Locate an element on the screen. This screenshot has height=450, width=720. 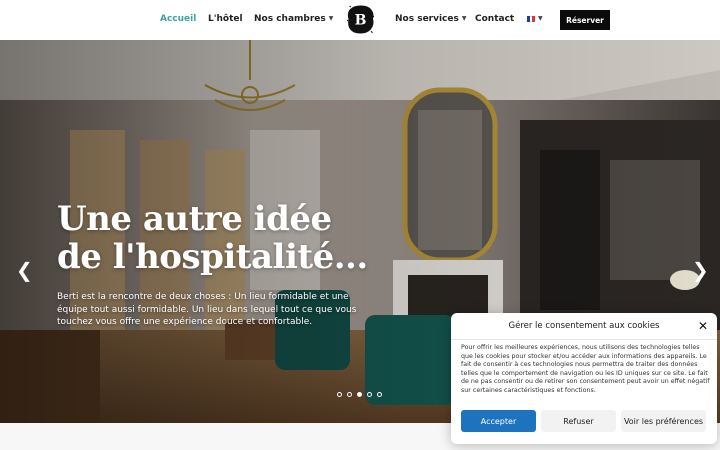
french-flag-icon is located at coordinates (531, 19).